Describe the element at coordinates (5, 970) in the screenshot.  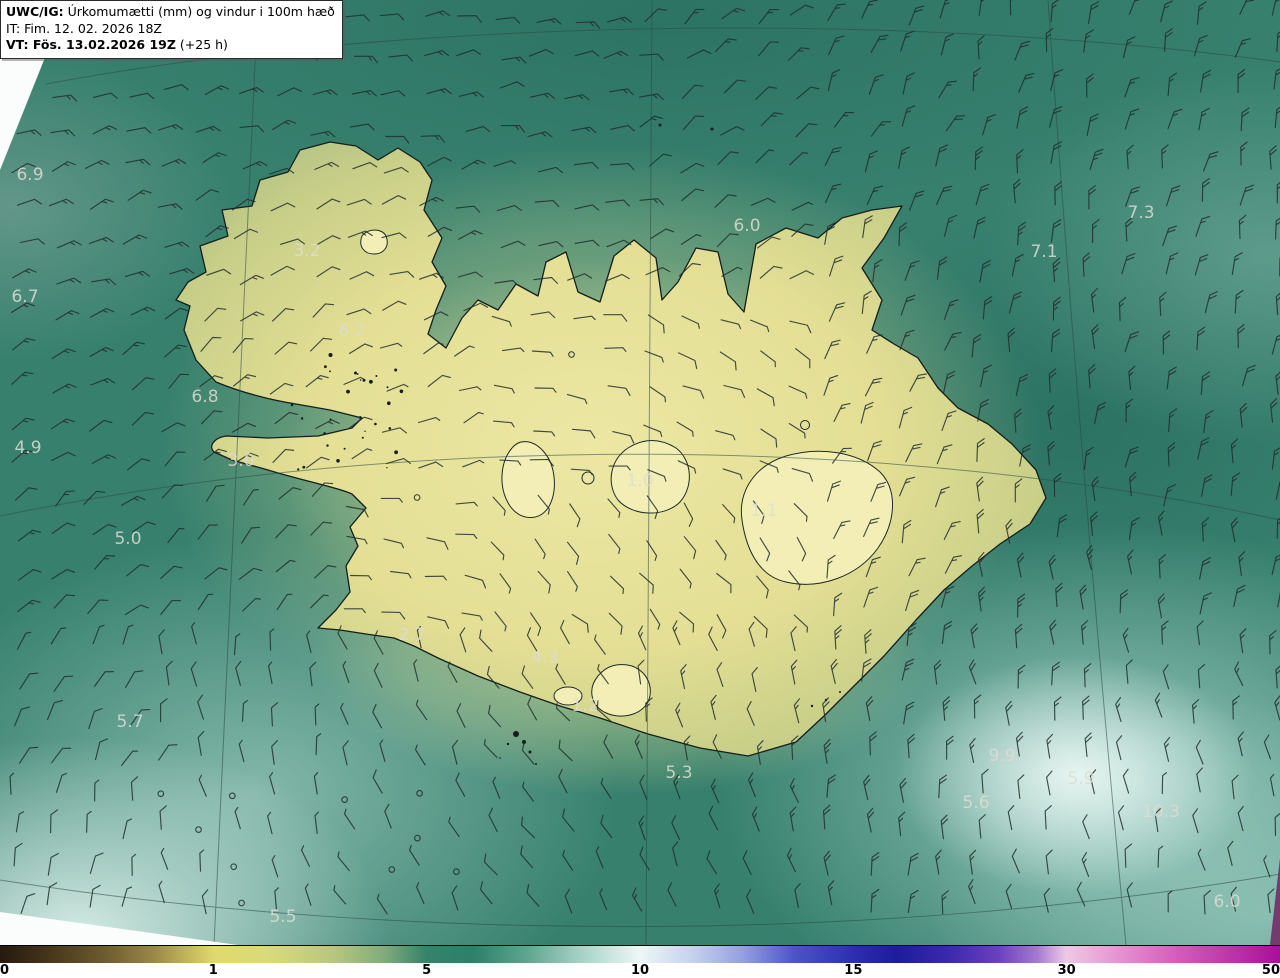
I see `colorbar-tick: 0` at that location.